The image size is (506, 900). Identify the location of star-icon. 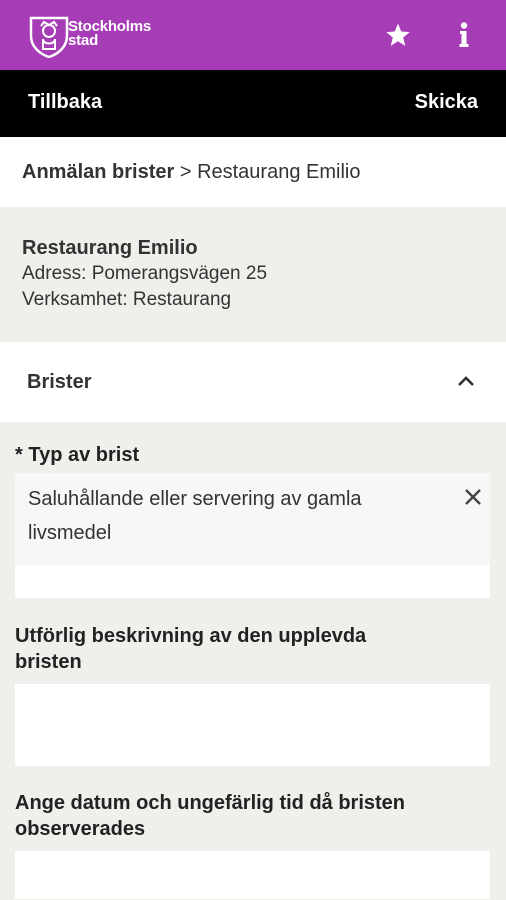
(398, 35).